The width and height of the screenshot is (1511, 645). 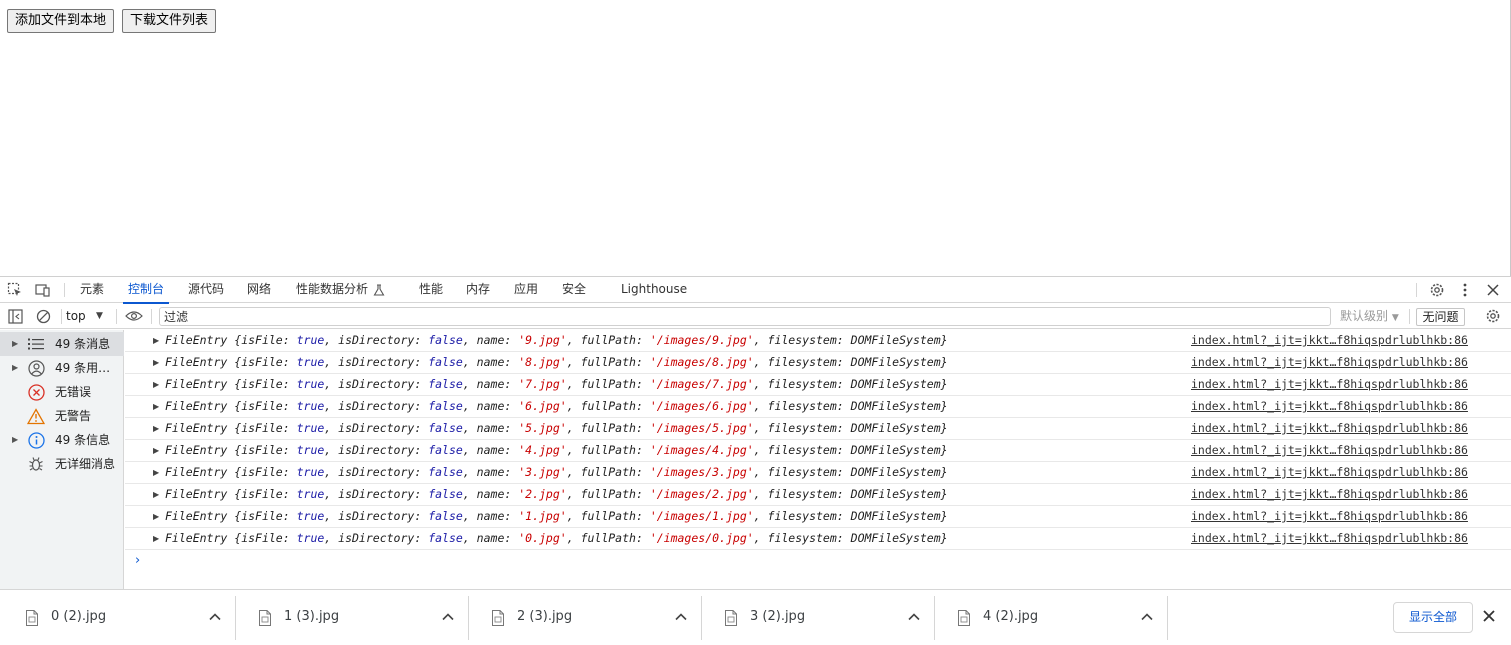 I want to click on console-prompt: ›, so click(x=818, y=562).